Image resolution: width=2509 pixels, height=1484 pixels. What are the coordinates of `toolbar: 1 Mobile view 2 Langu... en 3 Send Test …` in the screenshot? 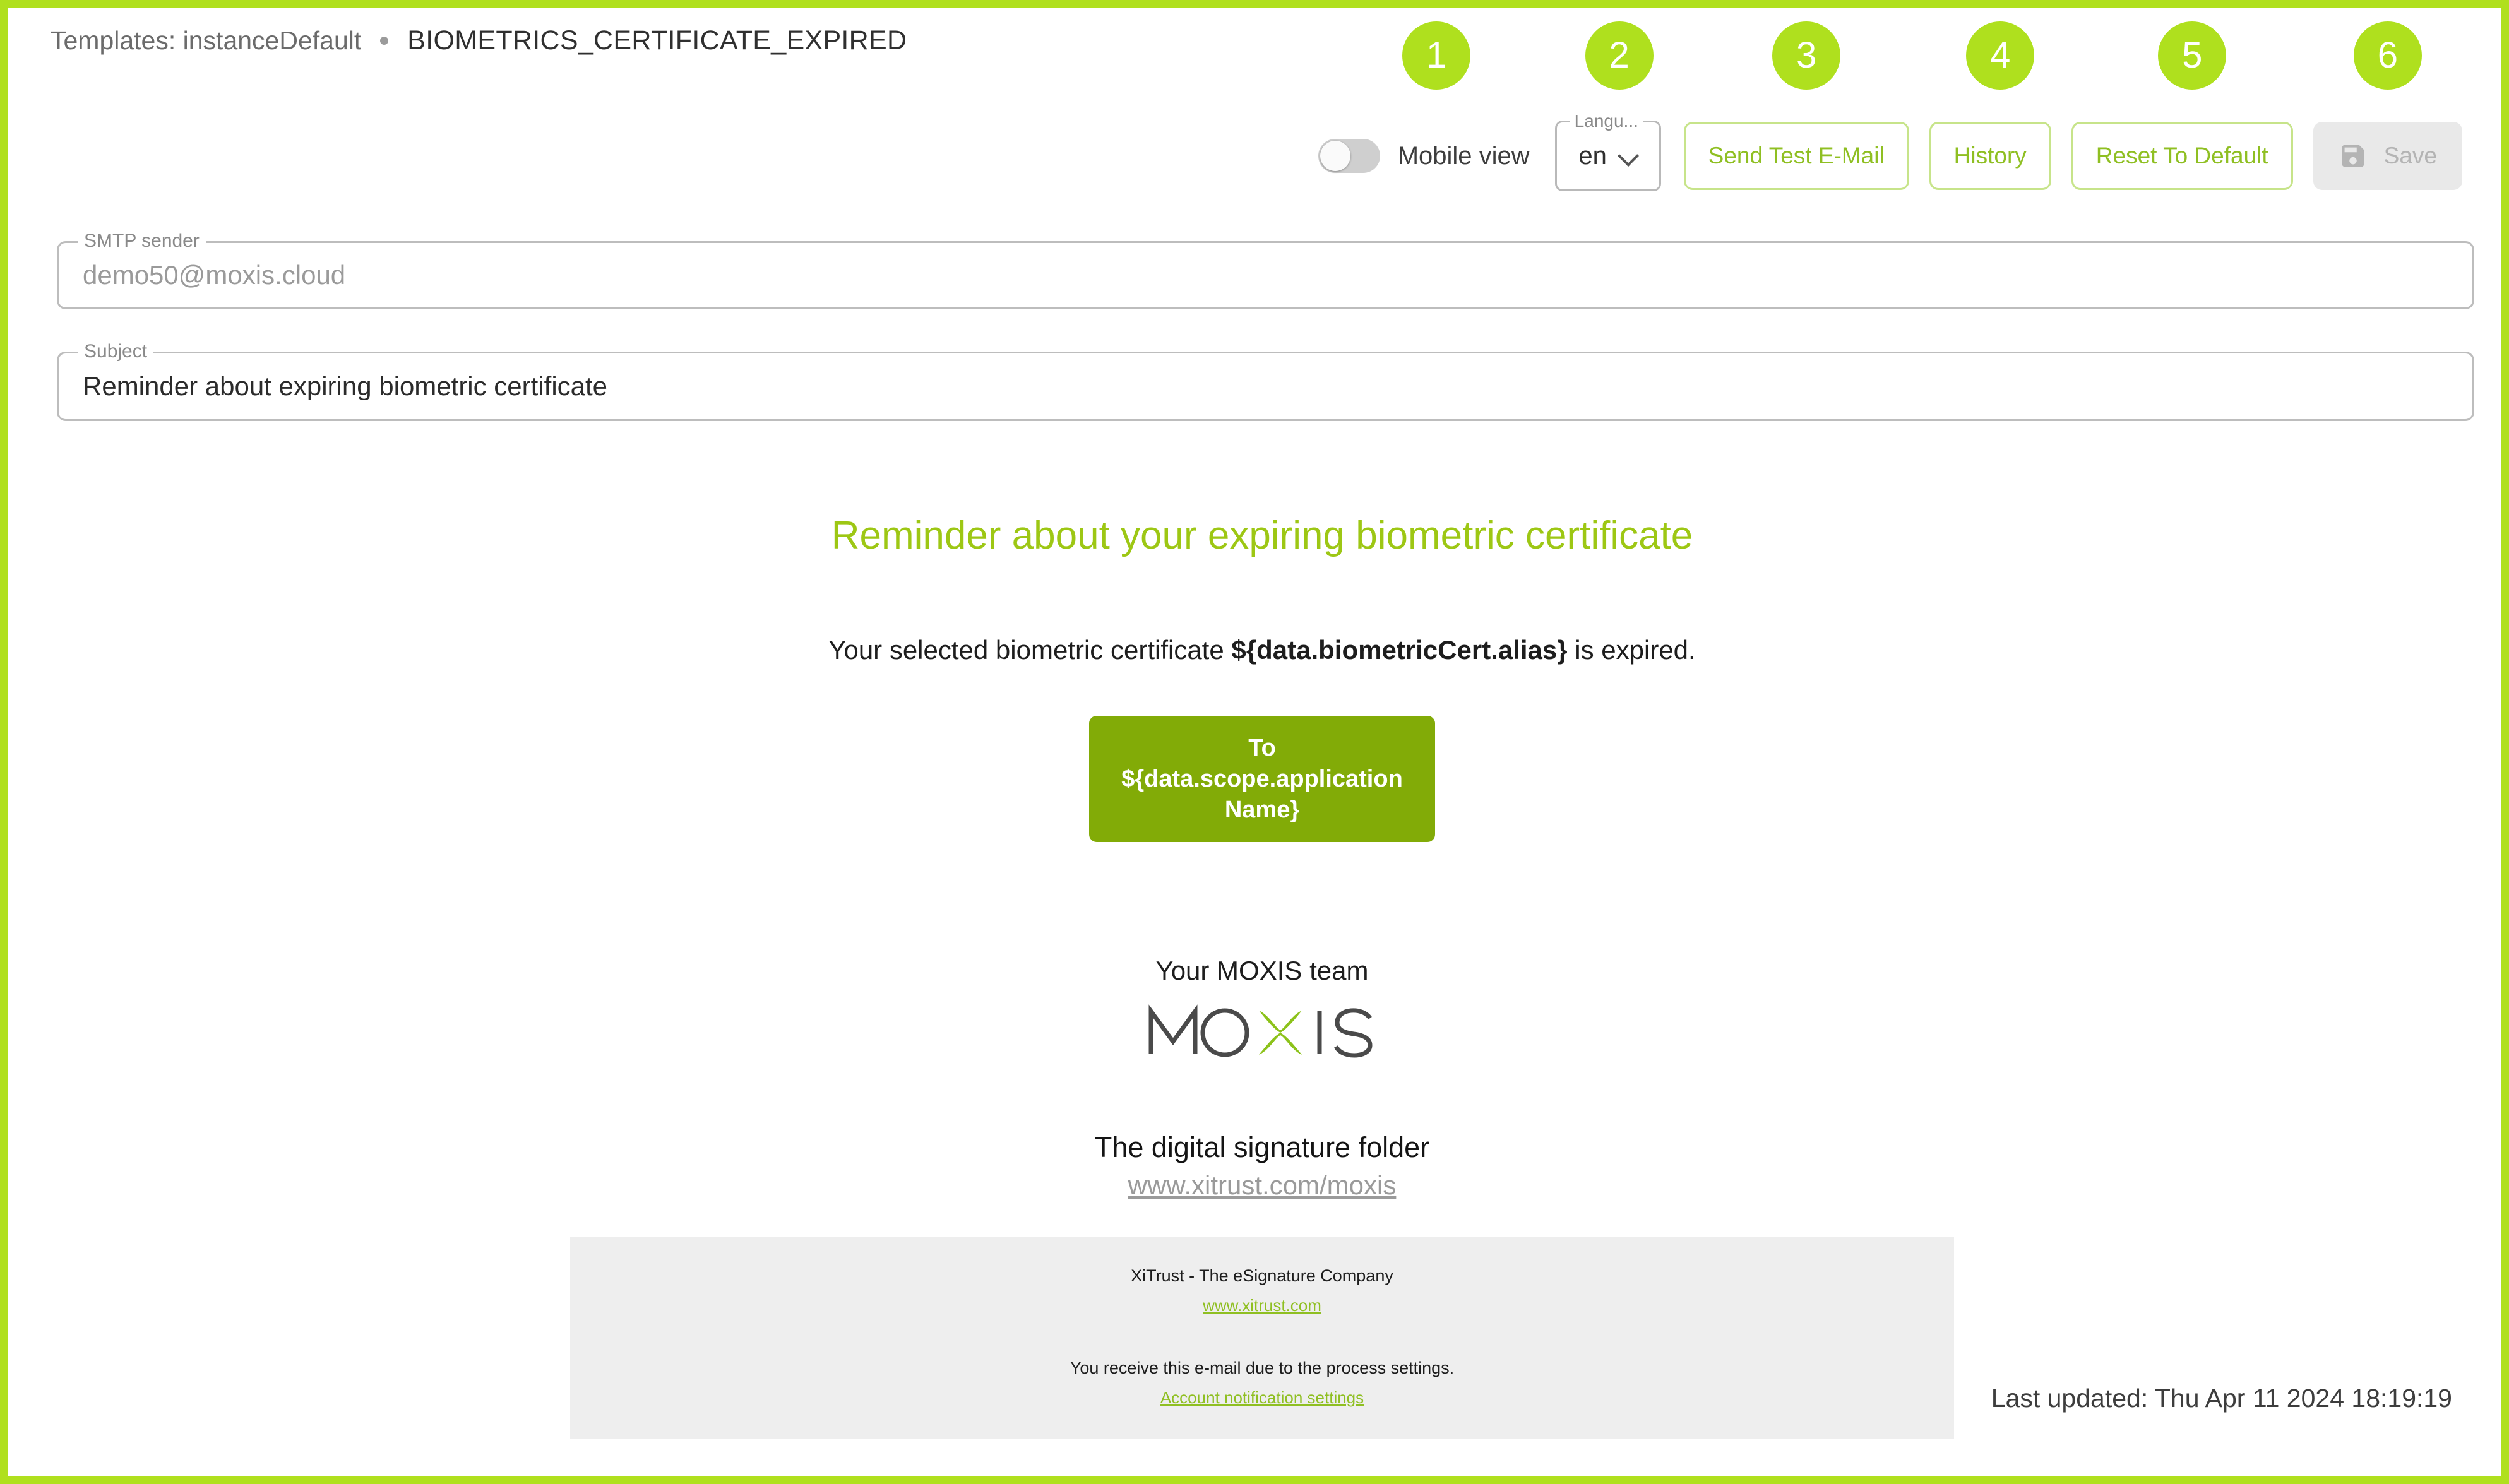 It's located at (1890, 109).